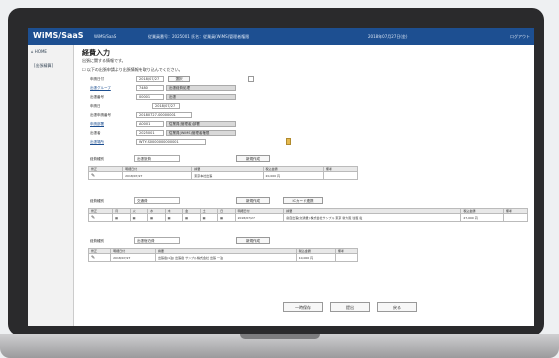 This screenshot has width=559, height=358. What do you see at coordinates (240, 133) in the screenshot?
I see `form-row: 出張者 2025001 従業員(WiMS)管理者権限` at bounding box center [240, 133].